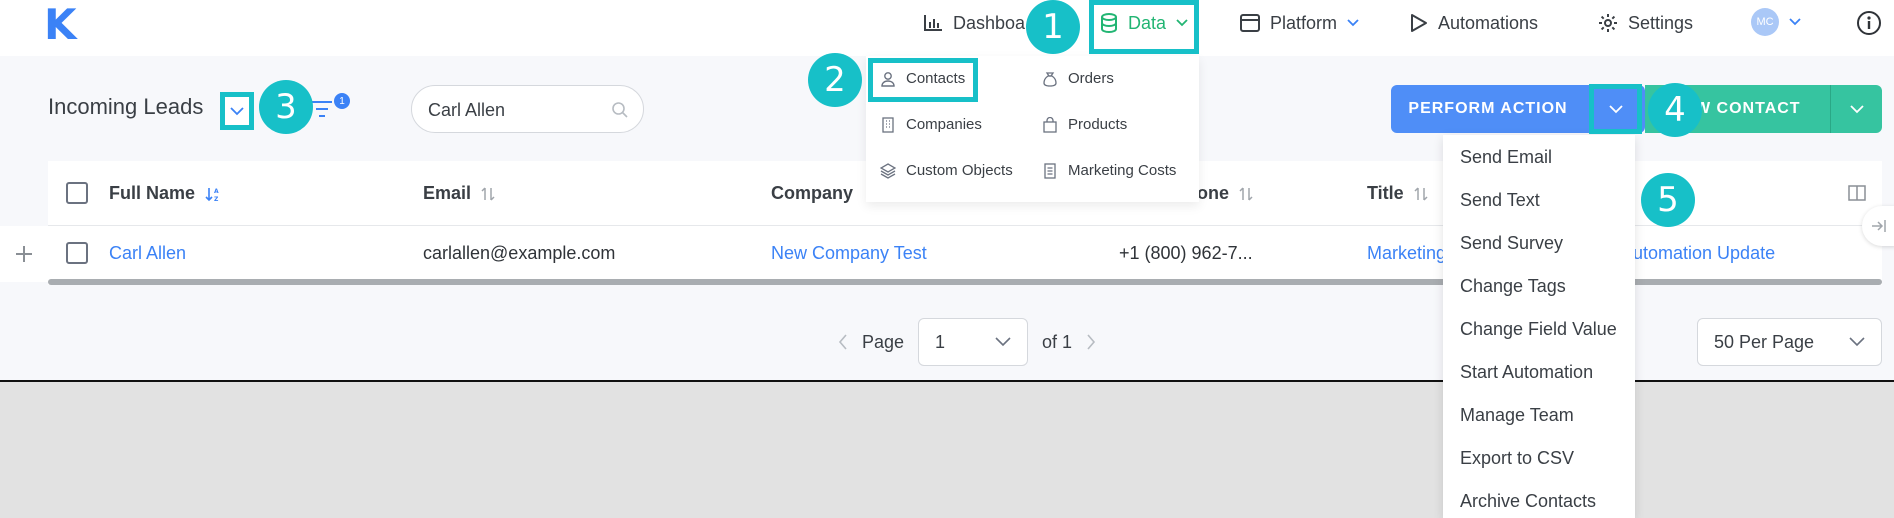 This screenshot has width=1894, height=518. Describe the element at coordinates (1098, 124) in the screenshot. I see `menu-item-label: Products` at that location.